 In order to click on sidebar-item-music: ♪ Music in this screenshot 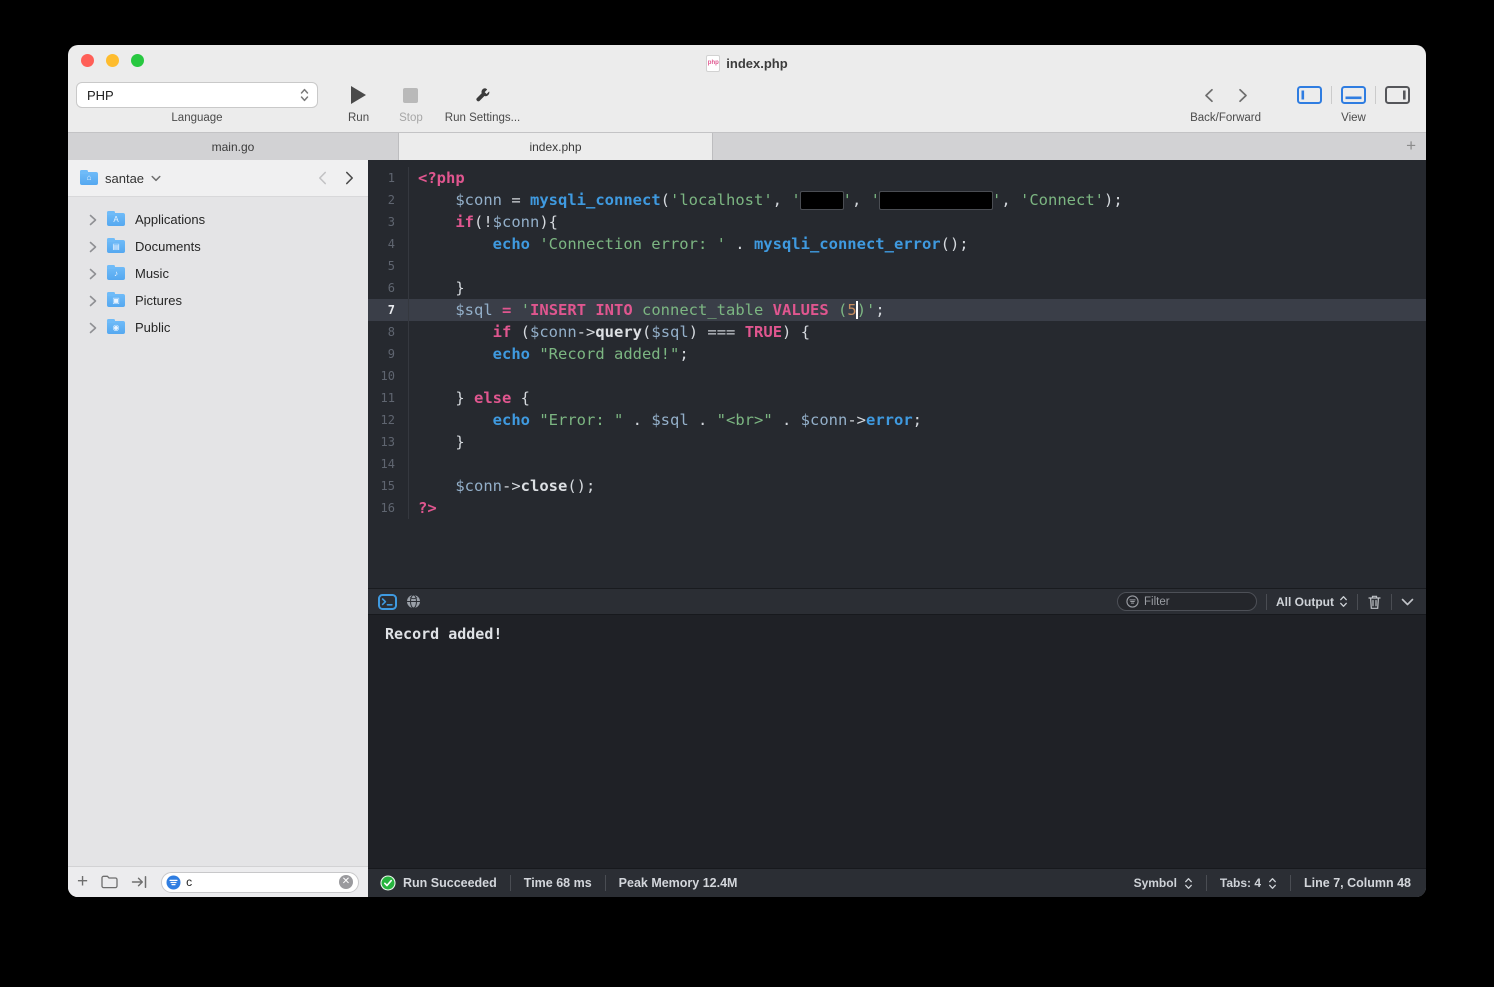, I will do `click(218, 273)`.